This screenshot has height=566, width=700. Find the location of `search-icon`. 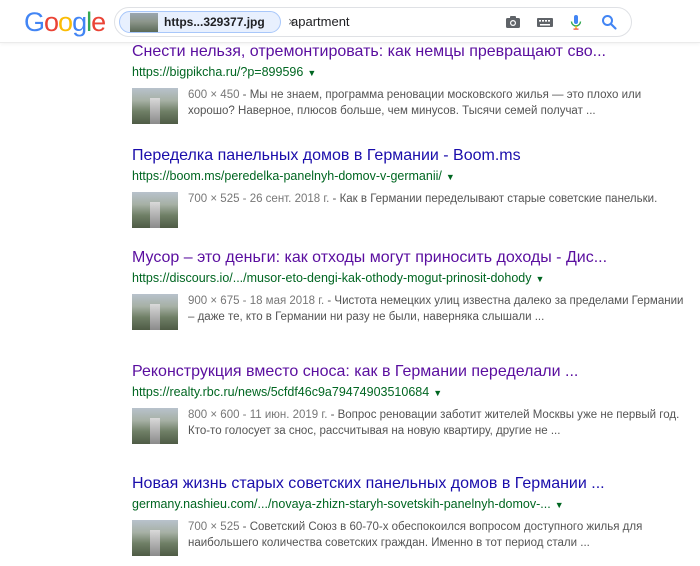

search-icon is located at coordinates (609, 22).